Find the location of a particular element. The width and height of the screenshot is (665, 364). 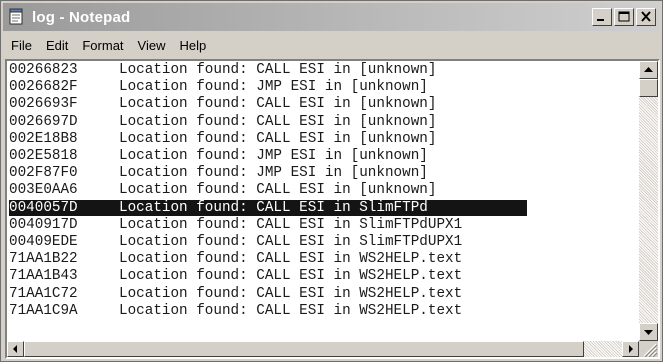

line-address: 71AA1B22 is located at coordinates (43, 259).